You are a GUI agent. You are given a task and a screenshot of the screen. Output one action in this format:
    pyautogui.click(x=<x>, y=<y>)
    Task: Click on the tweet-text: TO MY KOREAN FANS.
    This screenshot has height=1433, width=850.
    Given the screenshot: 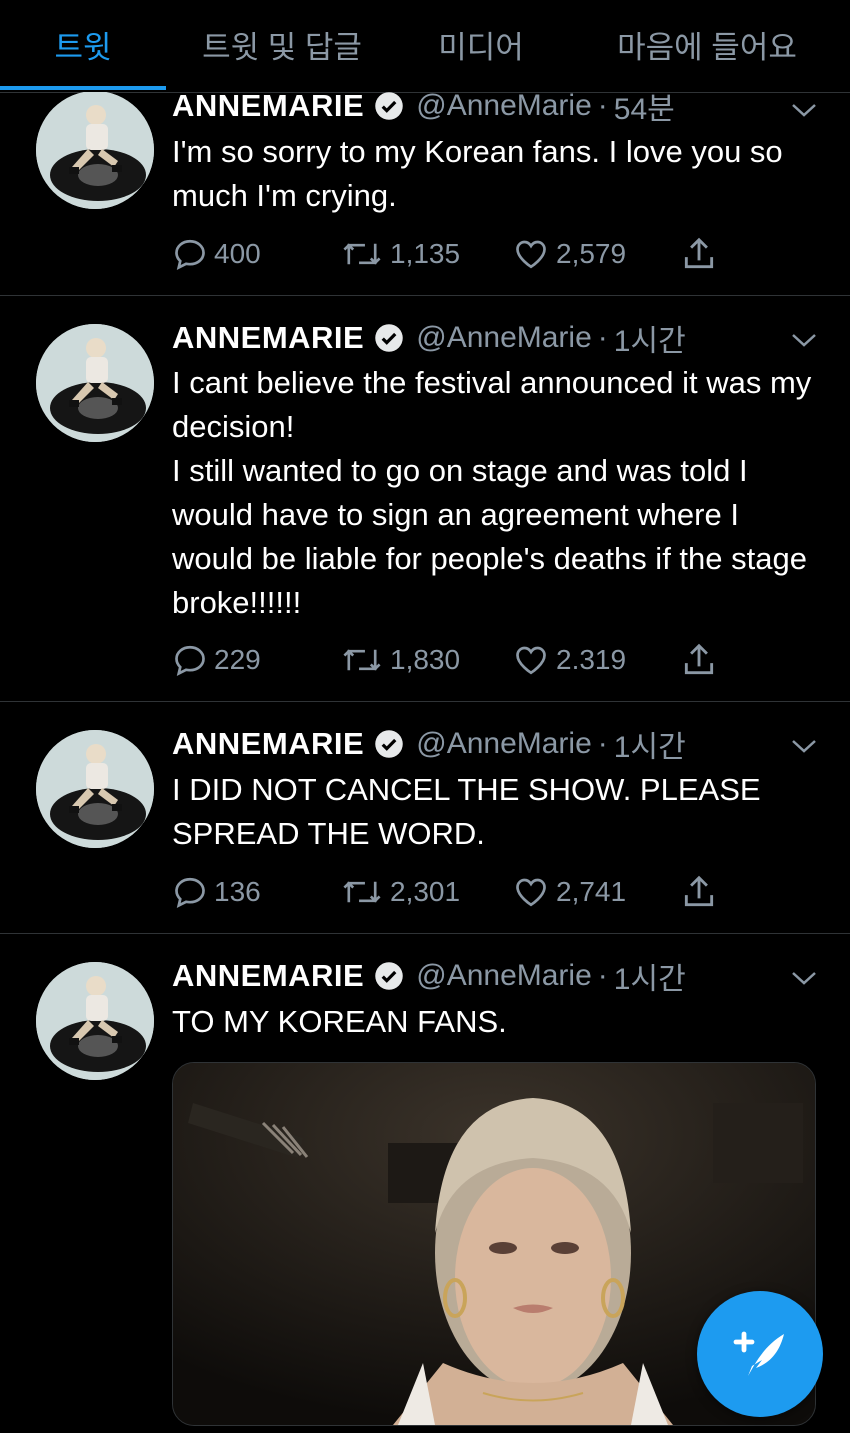 What is the action you would take?
    pyautogui.click(x=339, y=1021)
    